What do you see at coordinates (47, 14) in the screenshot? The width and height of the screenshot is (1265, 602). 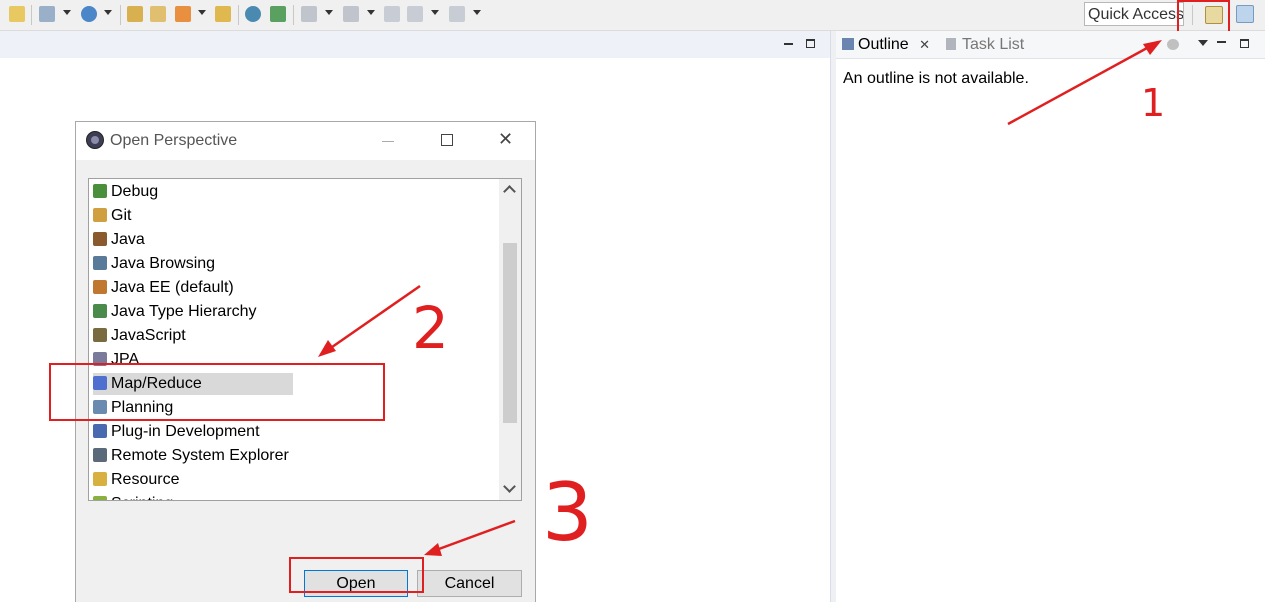 I see `new-project-icon` at bounding box center [47, 14].